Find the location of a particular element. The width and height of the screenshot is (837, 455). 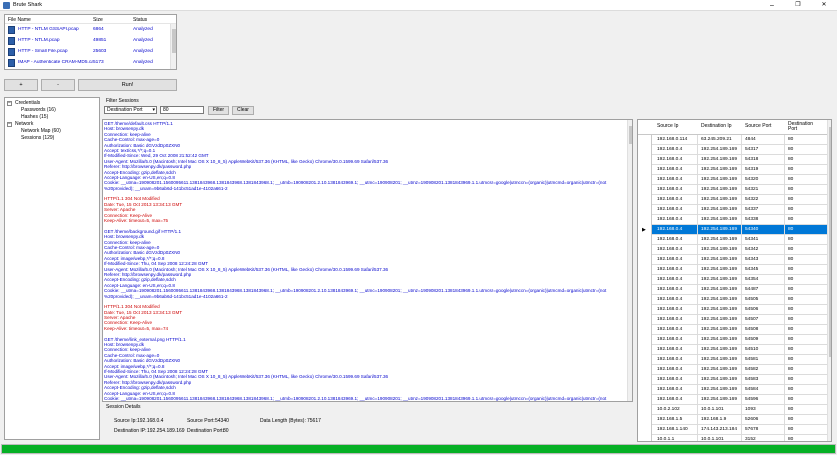

sessions-grid-scrollbar is located at coordinates (829, 280).